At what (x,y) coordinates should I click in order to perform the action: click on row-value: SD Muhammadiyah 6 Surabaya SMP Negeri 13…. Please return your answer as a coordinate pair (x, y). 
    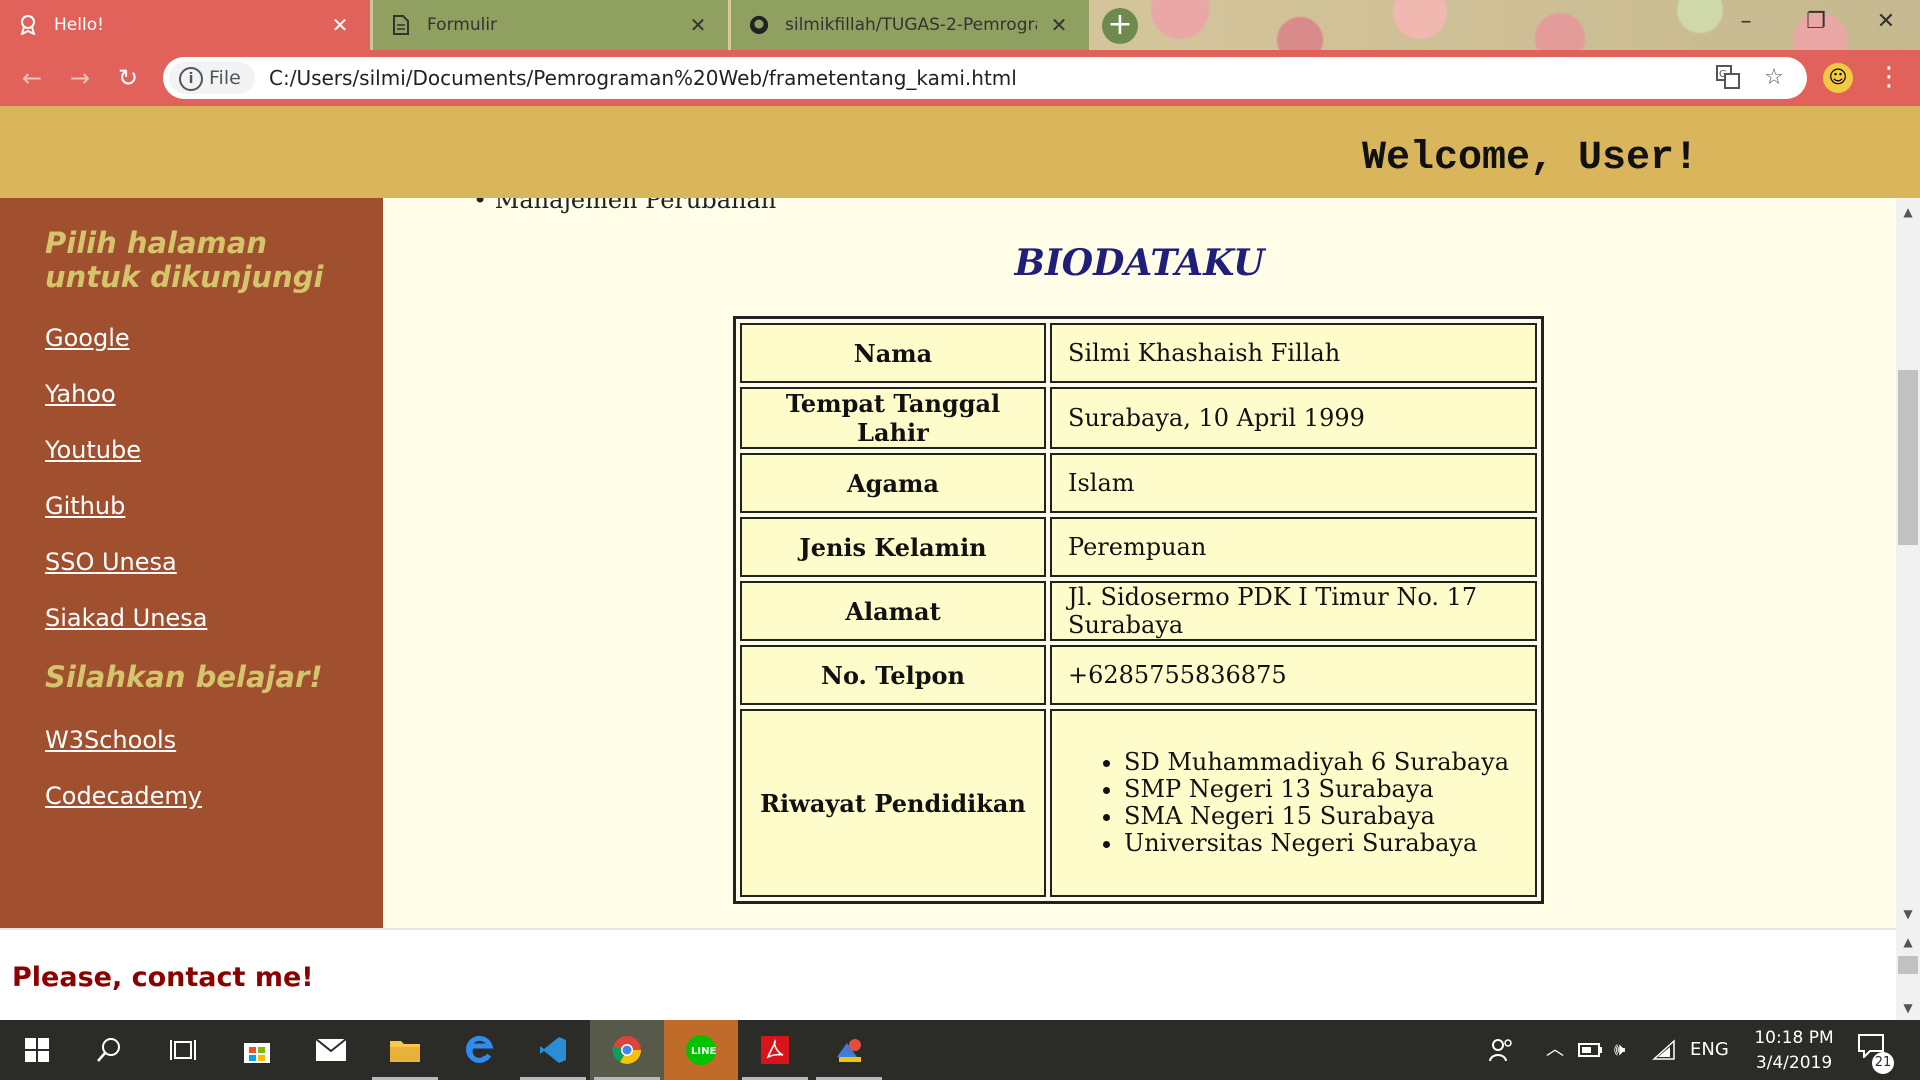
    Looking at the image, I should click on (1293, 803).